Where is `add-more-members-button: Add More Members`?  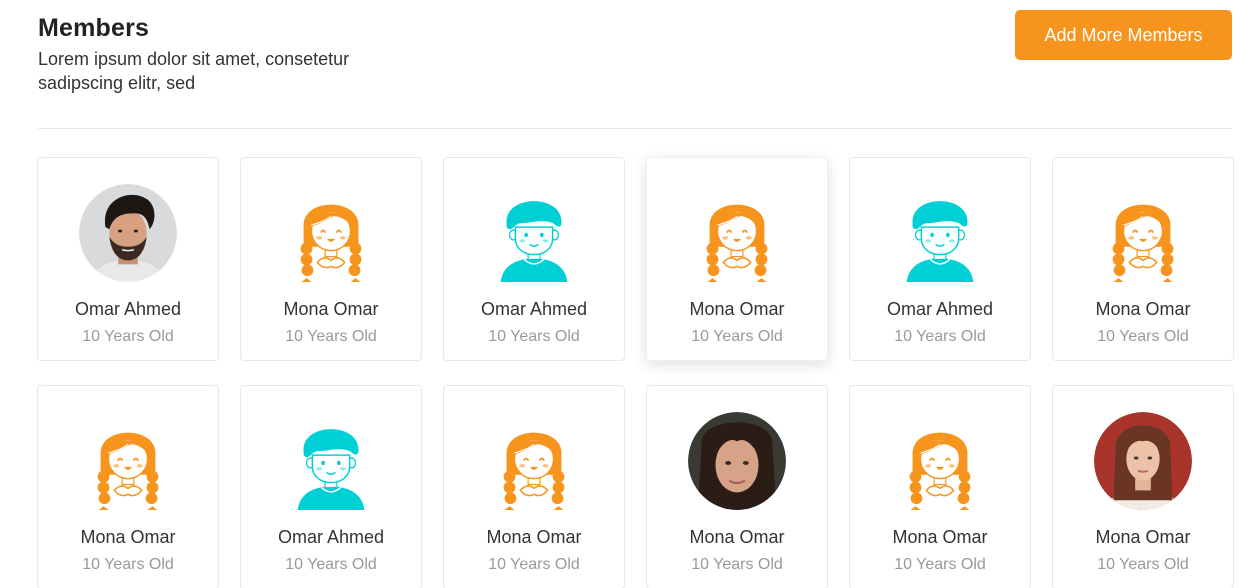
add-more-members-button: Add More Members is located at coordinates (1123, 35).